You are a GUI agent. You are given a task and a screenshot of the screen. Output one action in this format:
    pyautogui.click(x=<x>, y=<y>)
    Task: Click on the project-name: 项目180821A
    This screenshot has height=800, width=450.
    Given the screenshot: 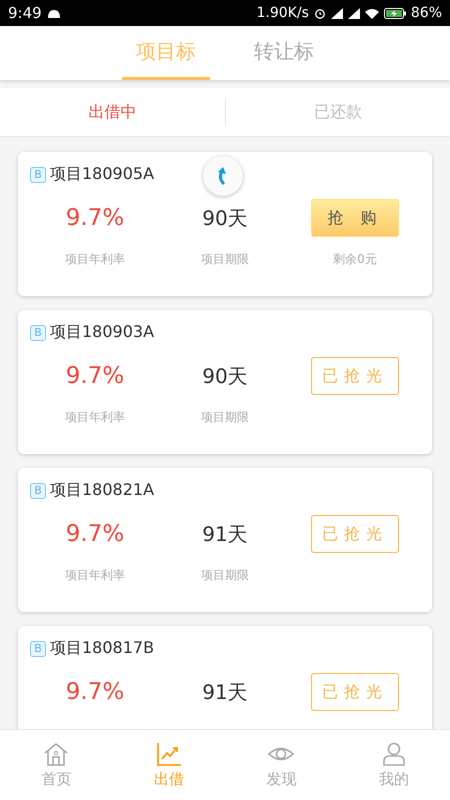 What is the action you would take?
    pyautogui.click(x=102, y=490)
    